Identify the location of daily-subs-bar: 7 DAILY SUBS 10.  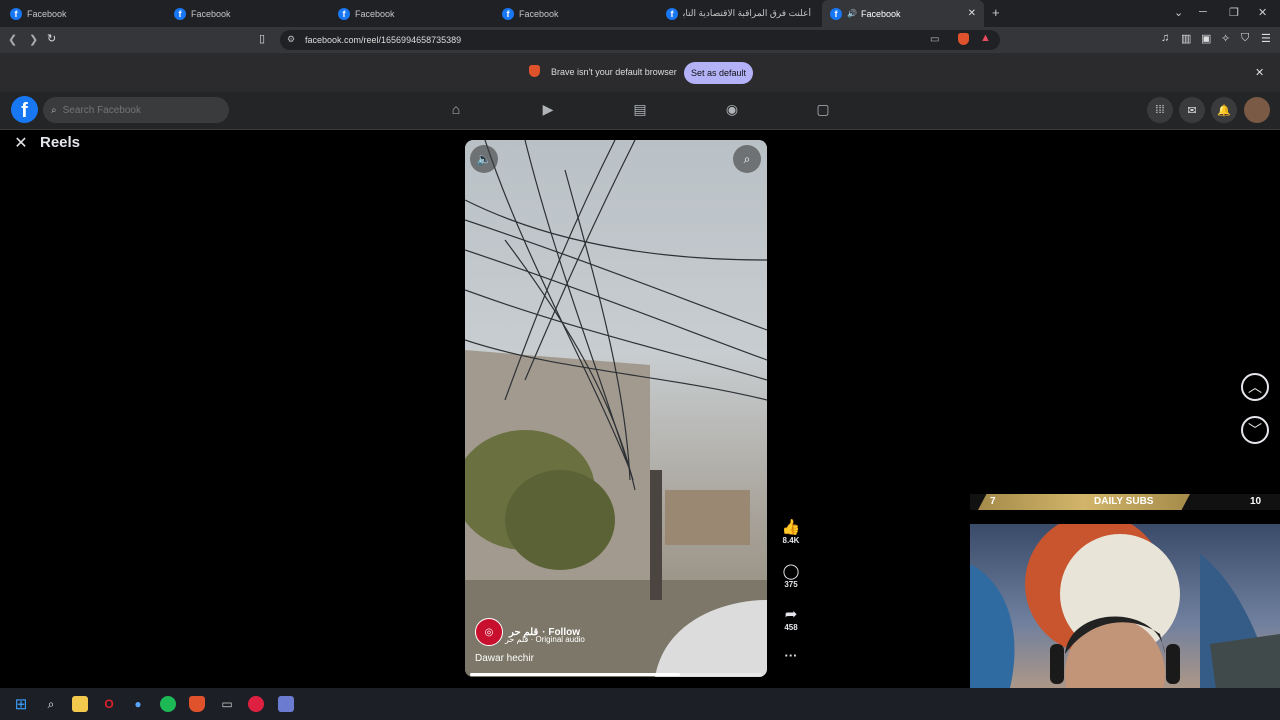
(1125, 502).